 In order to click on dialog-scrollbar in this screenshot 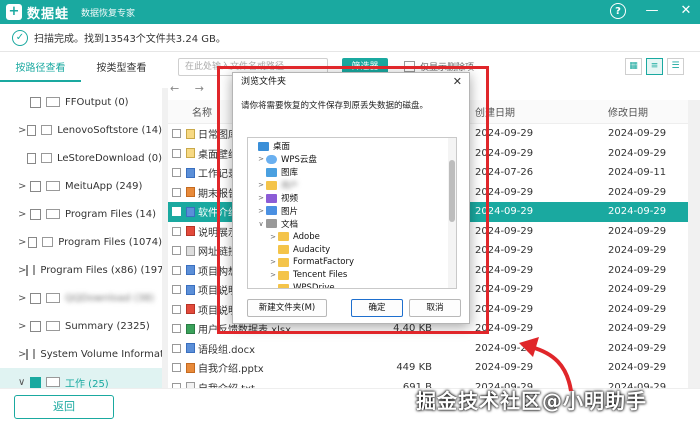, I will do `click(452, 213)`.